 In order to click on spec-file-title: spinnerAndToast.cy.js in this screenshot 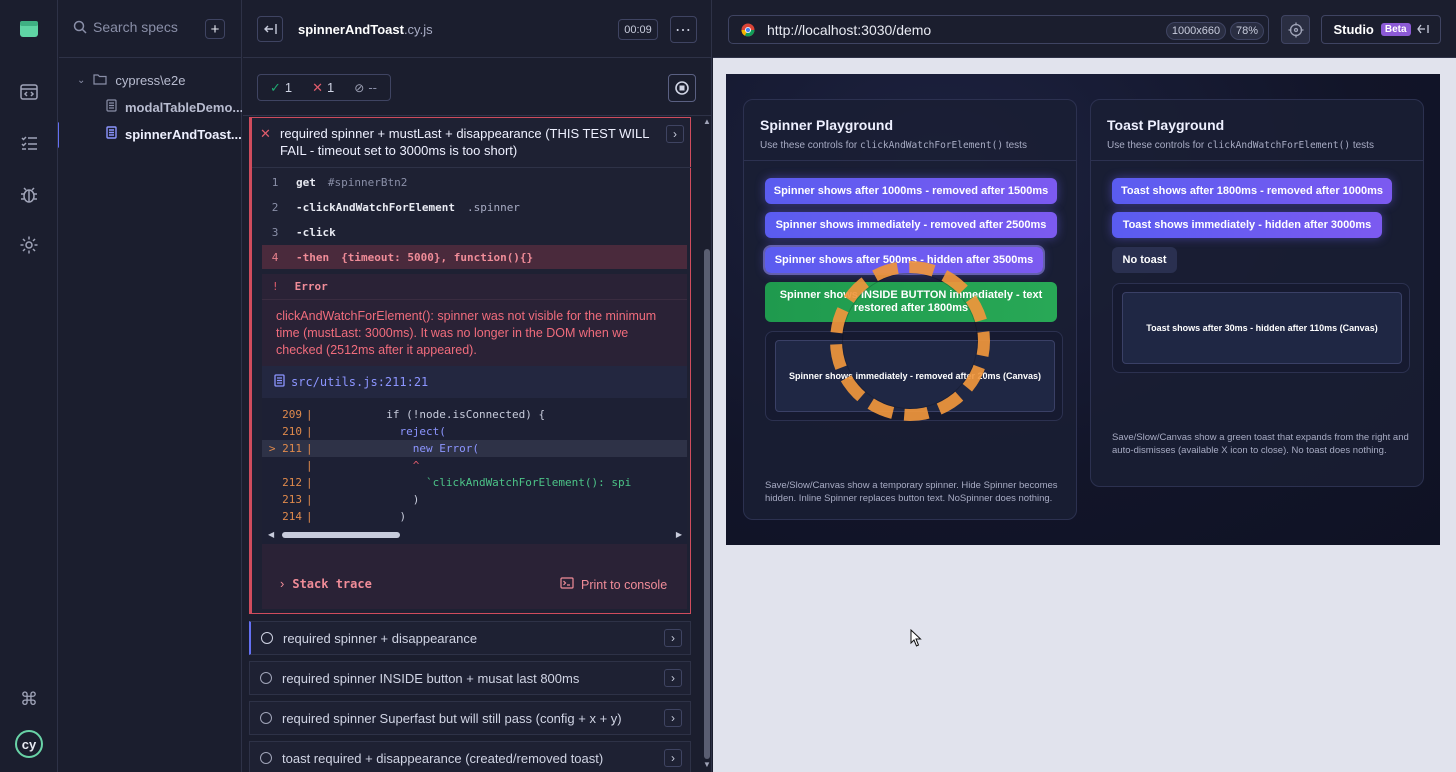, I will do `click(365, 29)`.